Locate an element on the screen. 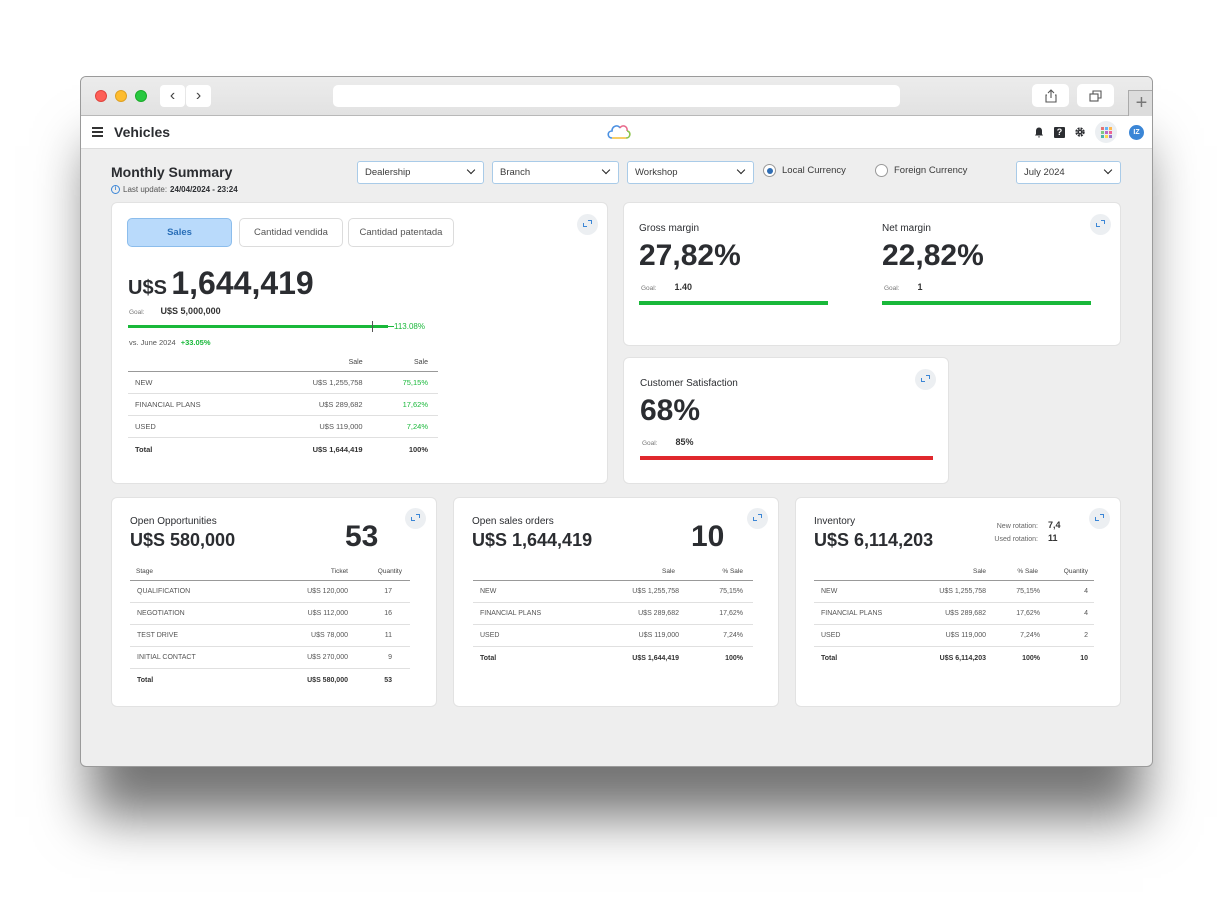 Image resolution: width=1217 pixels, height=917 pixels. last-update: i Last update: 24/04/2024 - 23:24 is located at coordinates (174, 189).